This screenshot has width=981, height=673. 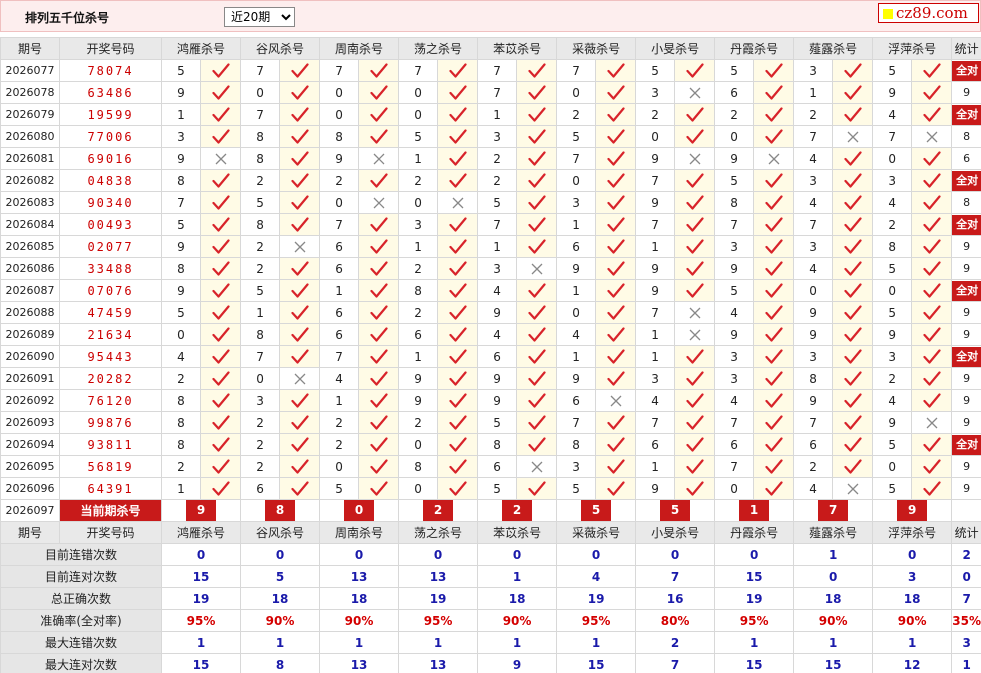 I want to click on kill-number-cell: 0, so click(x=576, y=312).